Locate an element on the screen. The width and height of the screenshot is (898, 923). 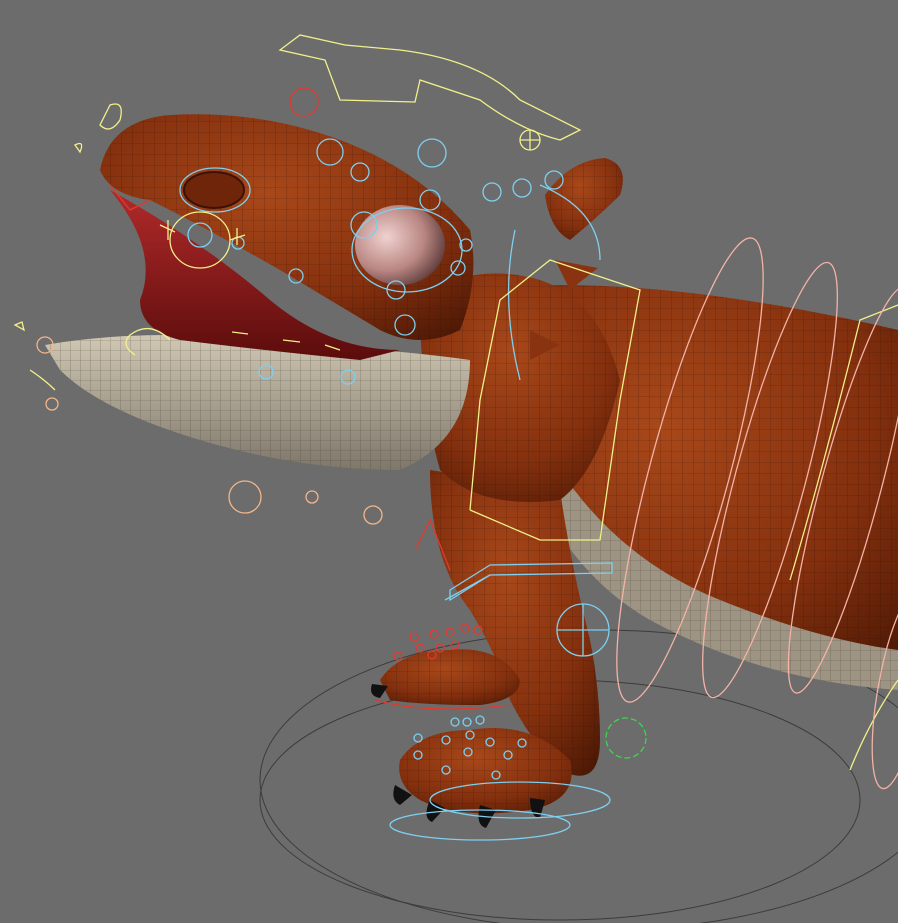
creature-lower-jaw is located at coordinates (257, 402).